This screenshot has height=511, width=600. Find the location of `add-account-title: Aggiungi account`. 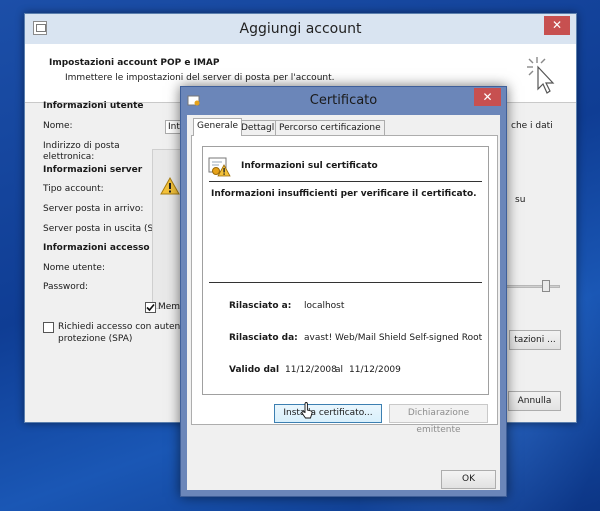

add-account-title: Aggiungi account is located at coordinates (300, 29).